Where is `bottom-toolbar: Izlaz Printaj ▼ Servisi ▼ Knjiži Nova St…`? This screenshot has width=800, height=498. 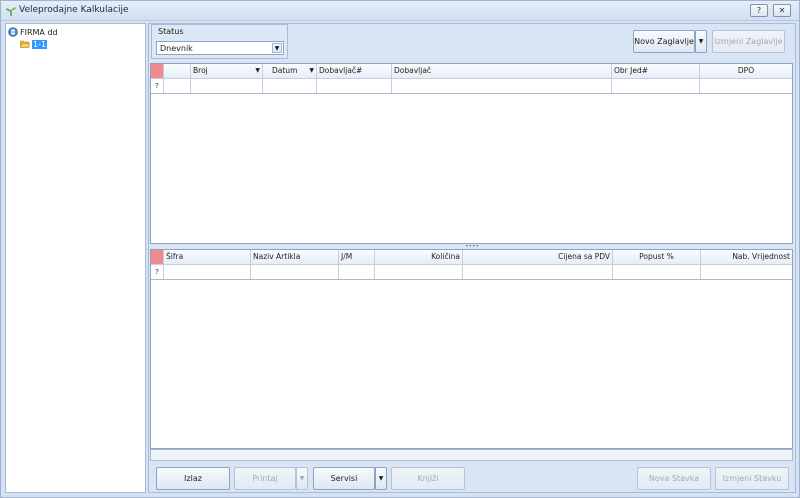
bottom-toolbar: Izlaz Printaj ▼ Servisi ▼ Knjiži Nova St… is located at coordinates (472, 478).